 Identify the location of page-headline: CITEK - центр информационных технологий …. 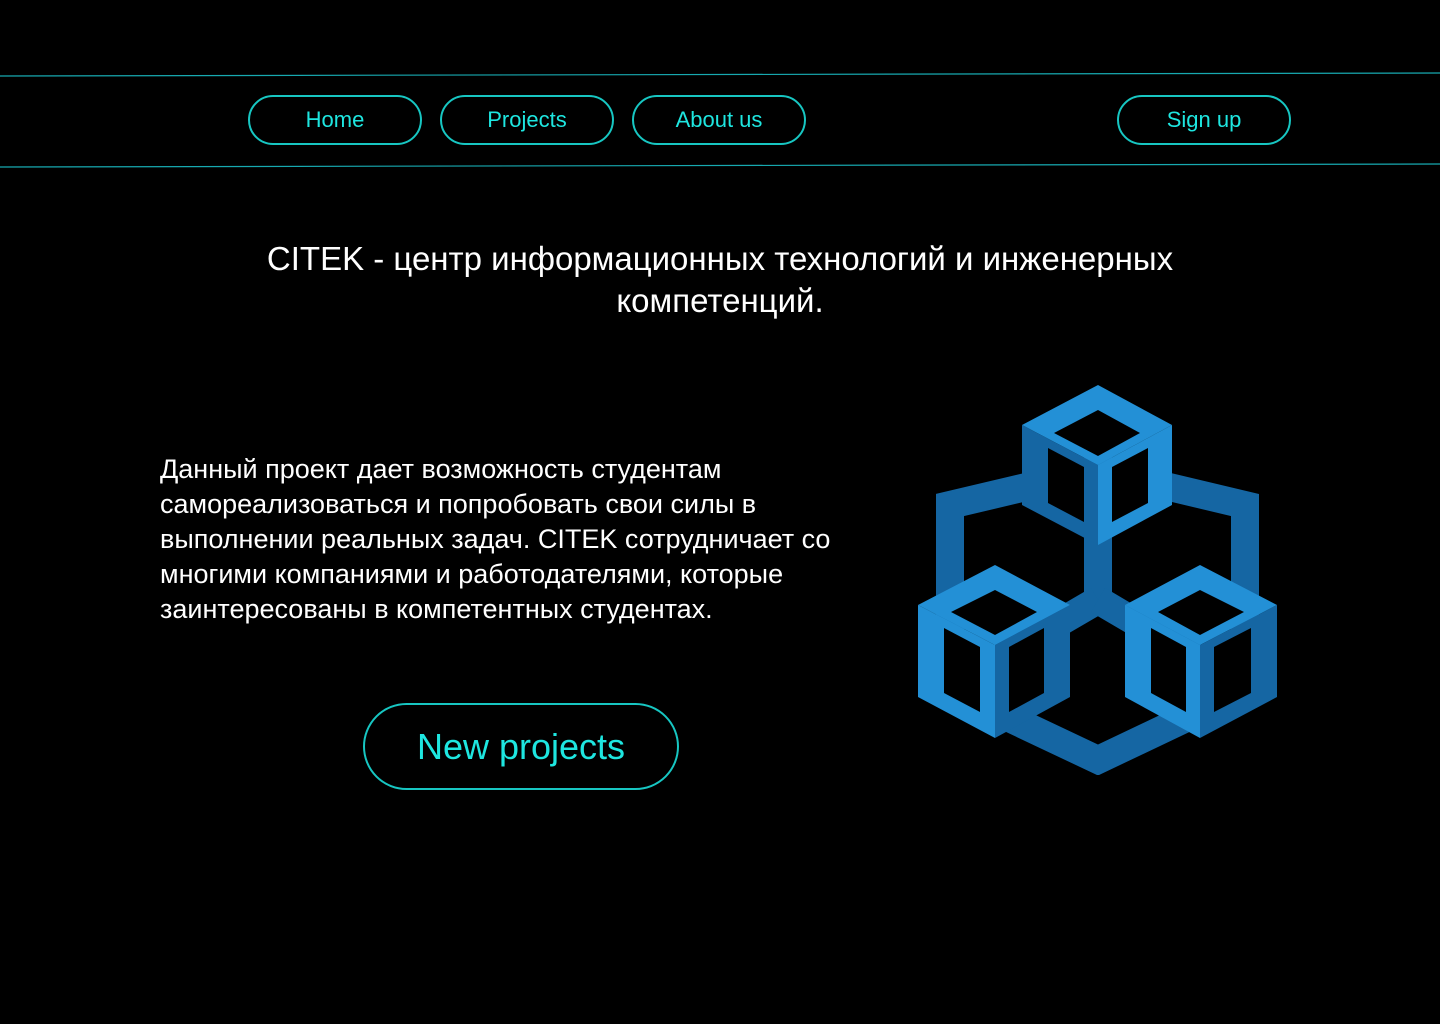
(720, 279).